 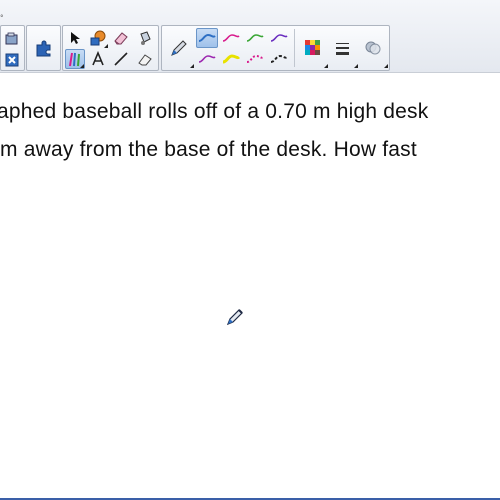 I want to click on pen-cursor-icon, so click(x=235, y=317).